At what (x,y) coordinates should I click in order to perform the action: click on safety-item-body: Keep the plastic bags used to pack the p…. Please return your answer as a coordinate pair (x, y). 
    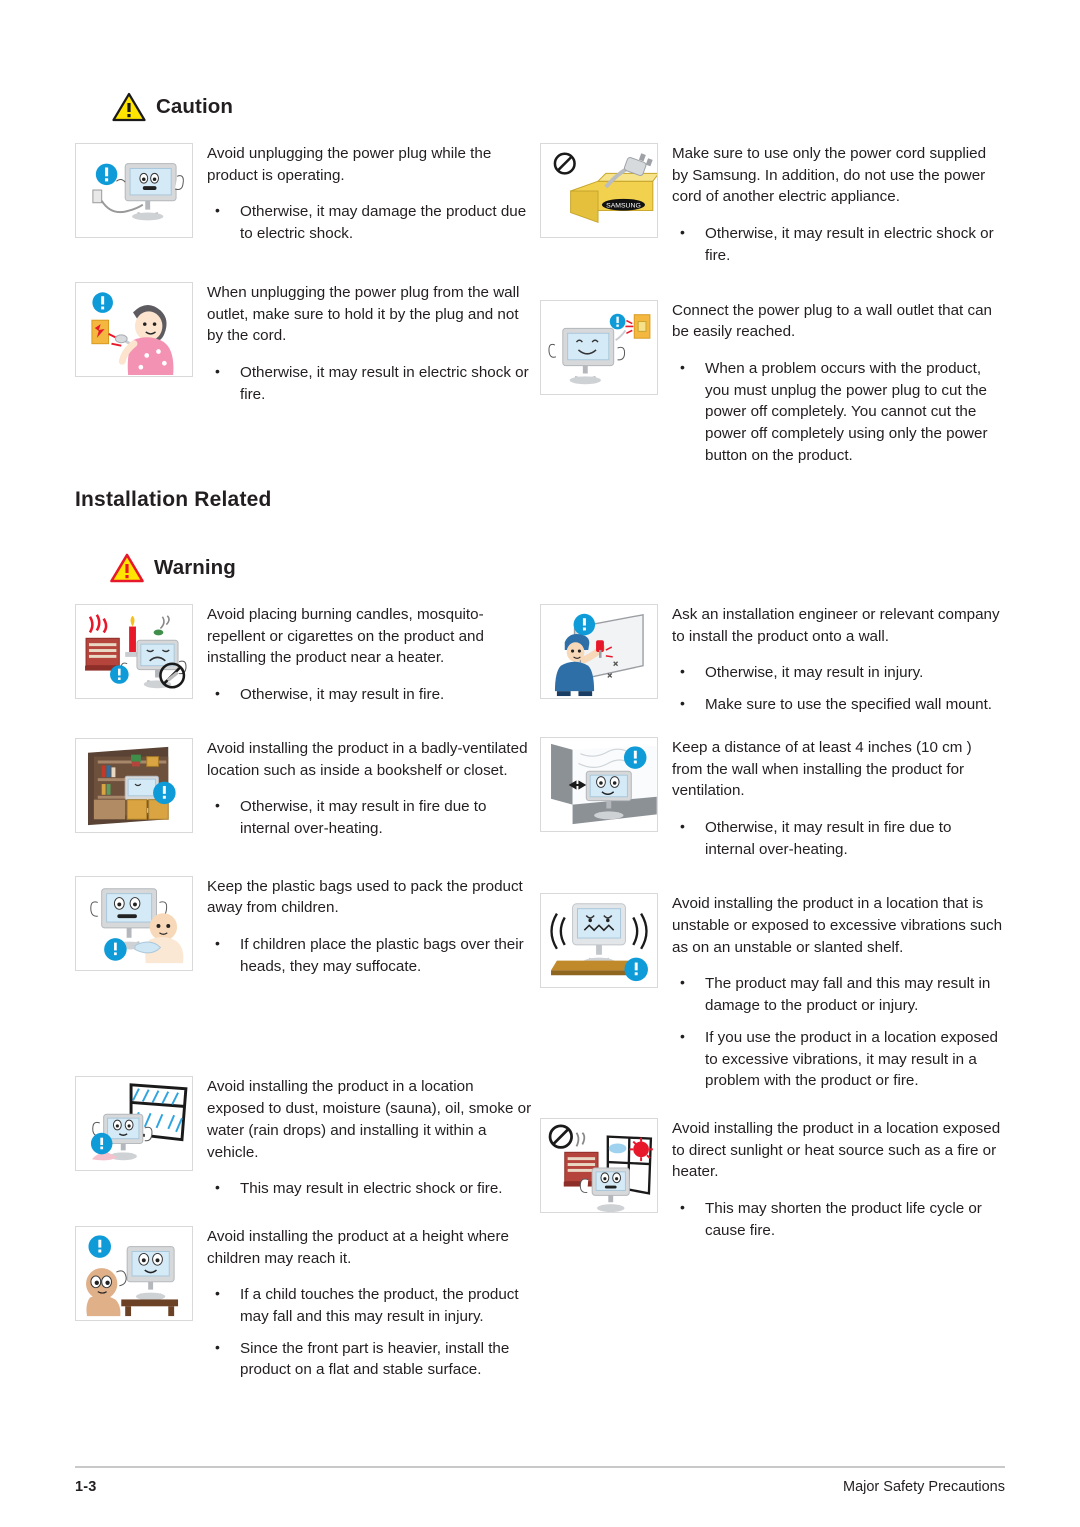
    Looking at the image, I should click on (362, 927).